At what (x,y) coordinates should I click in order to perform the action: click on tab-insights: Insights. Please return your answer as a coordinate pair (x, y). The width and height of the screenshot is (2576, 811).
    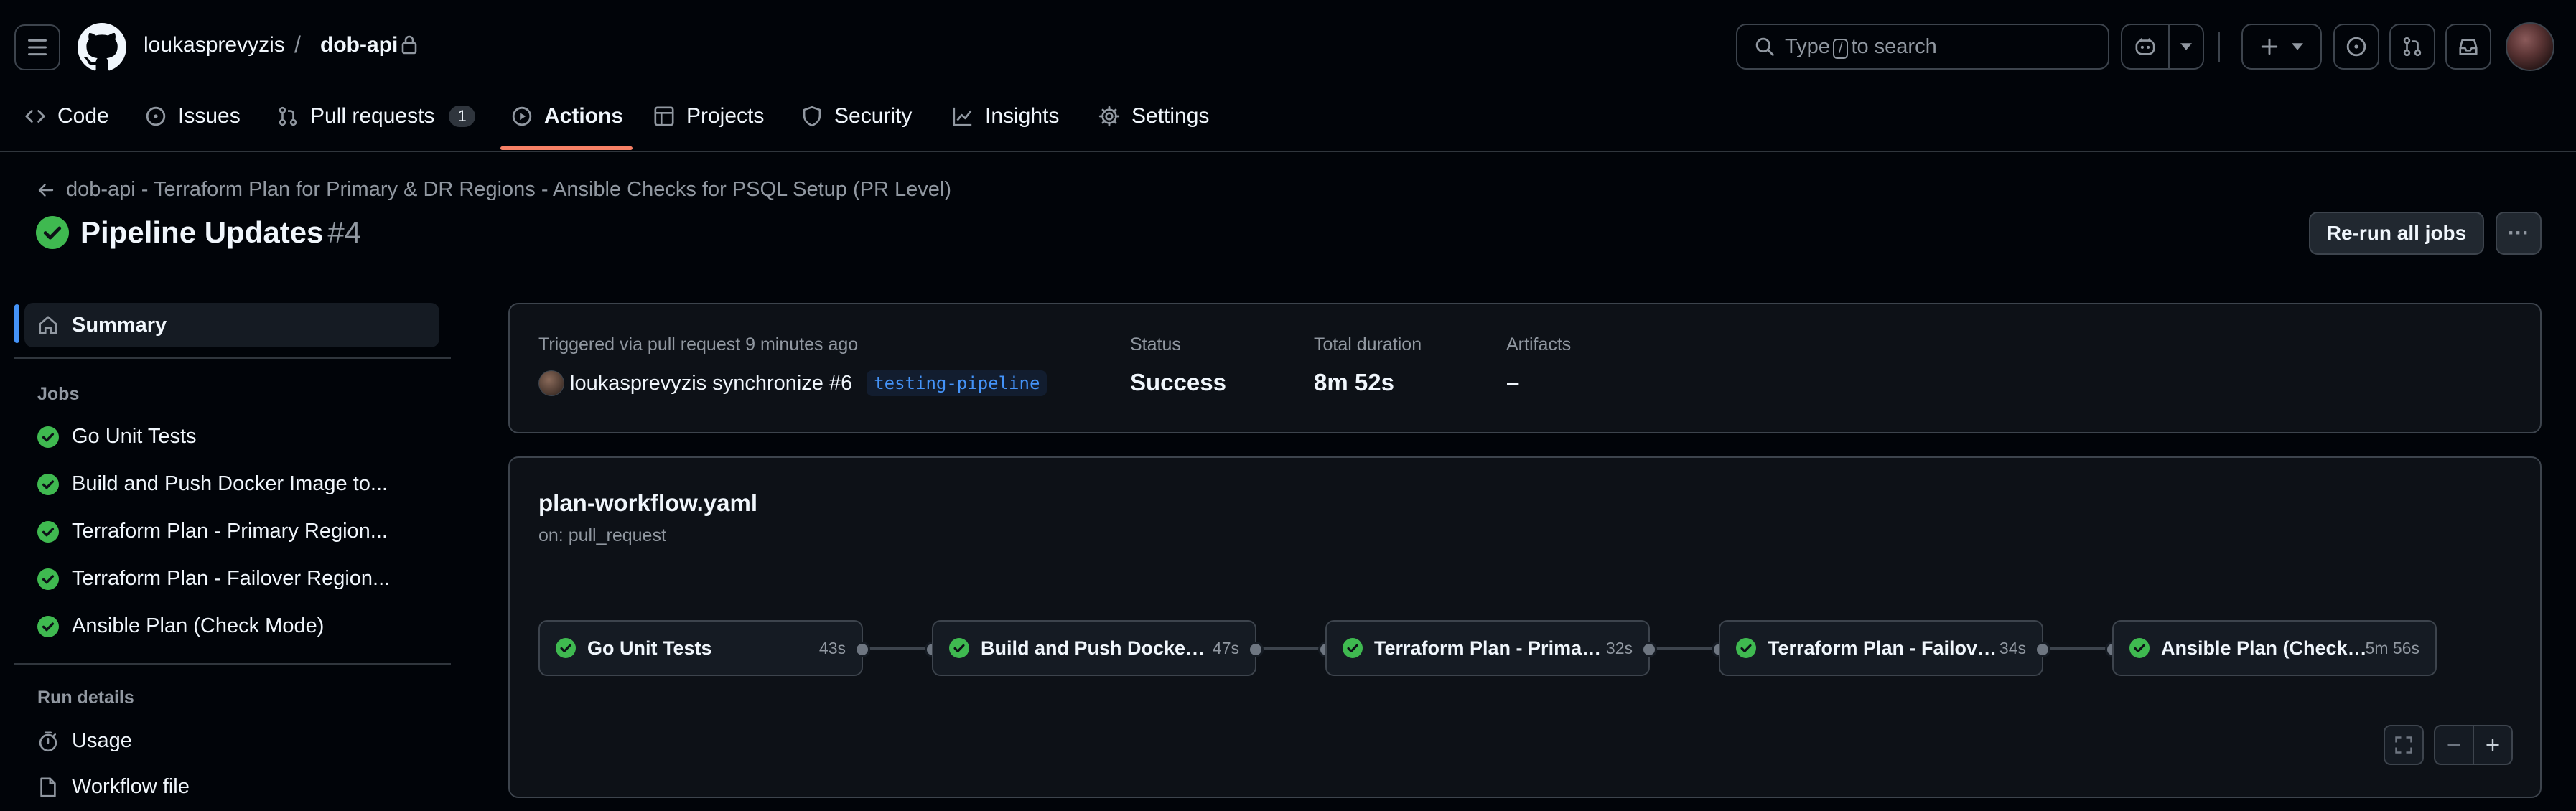
    Looking at the image, I should click on (1005, 117).